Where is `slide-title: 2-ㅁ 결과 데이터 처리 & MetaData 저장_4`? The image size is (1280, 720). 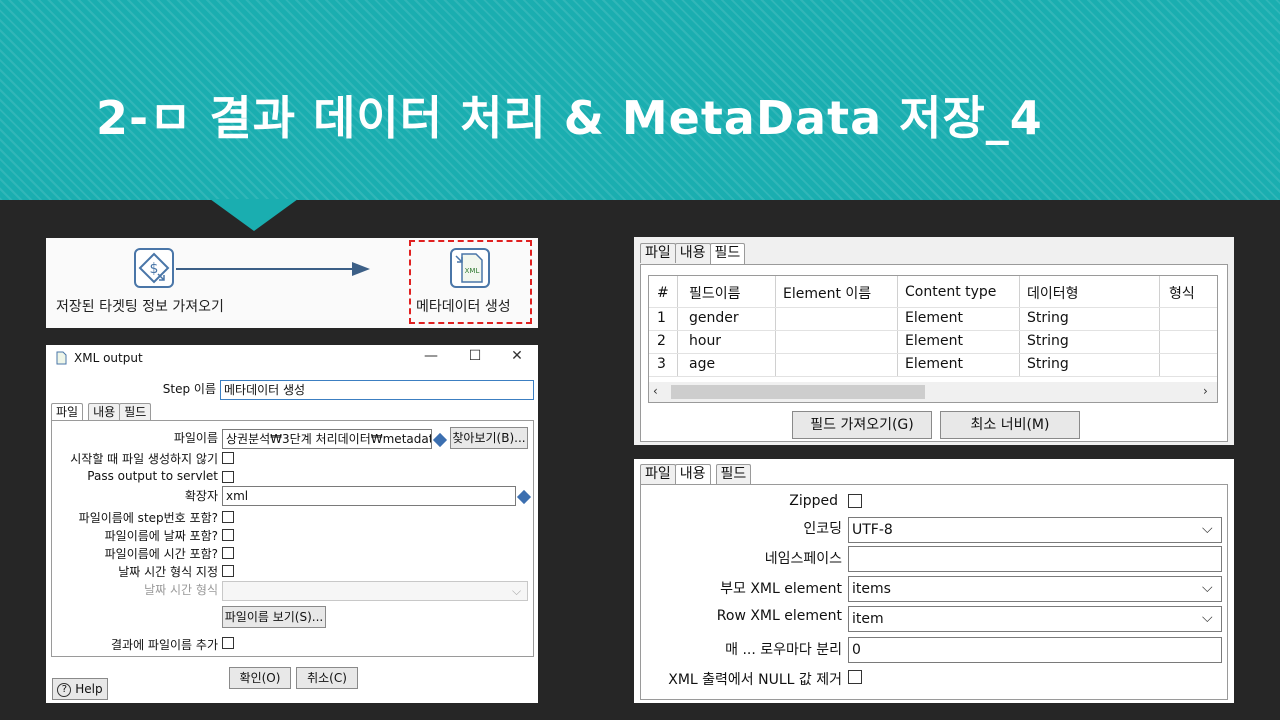
slide-title: 2-ㅁ 결과 데이터 처리 & MetaData 저장_4 is located at coordinates (569, 118).